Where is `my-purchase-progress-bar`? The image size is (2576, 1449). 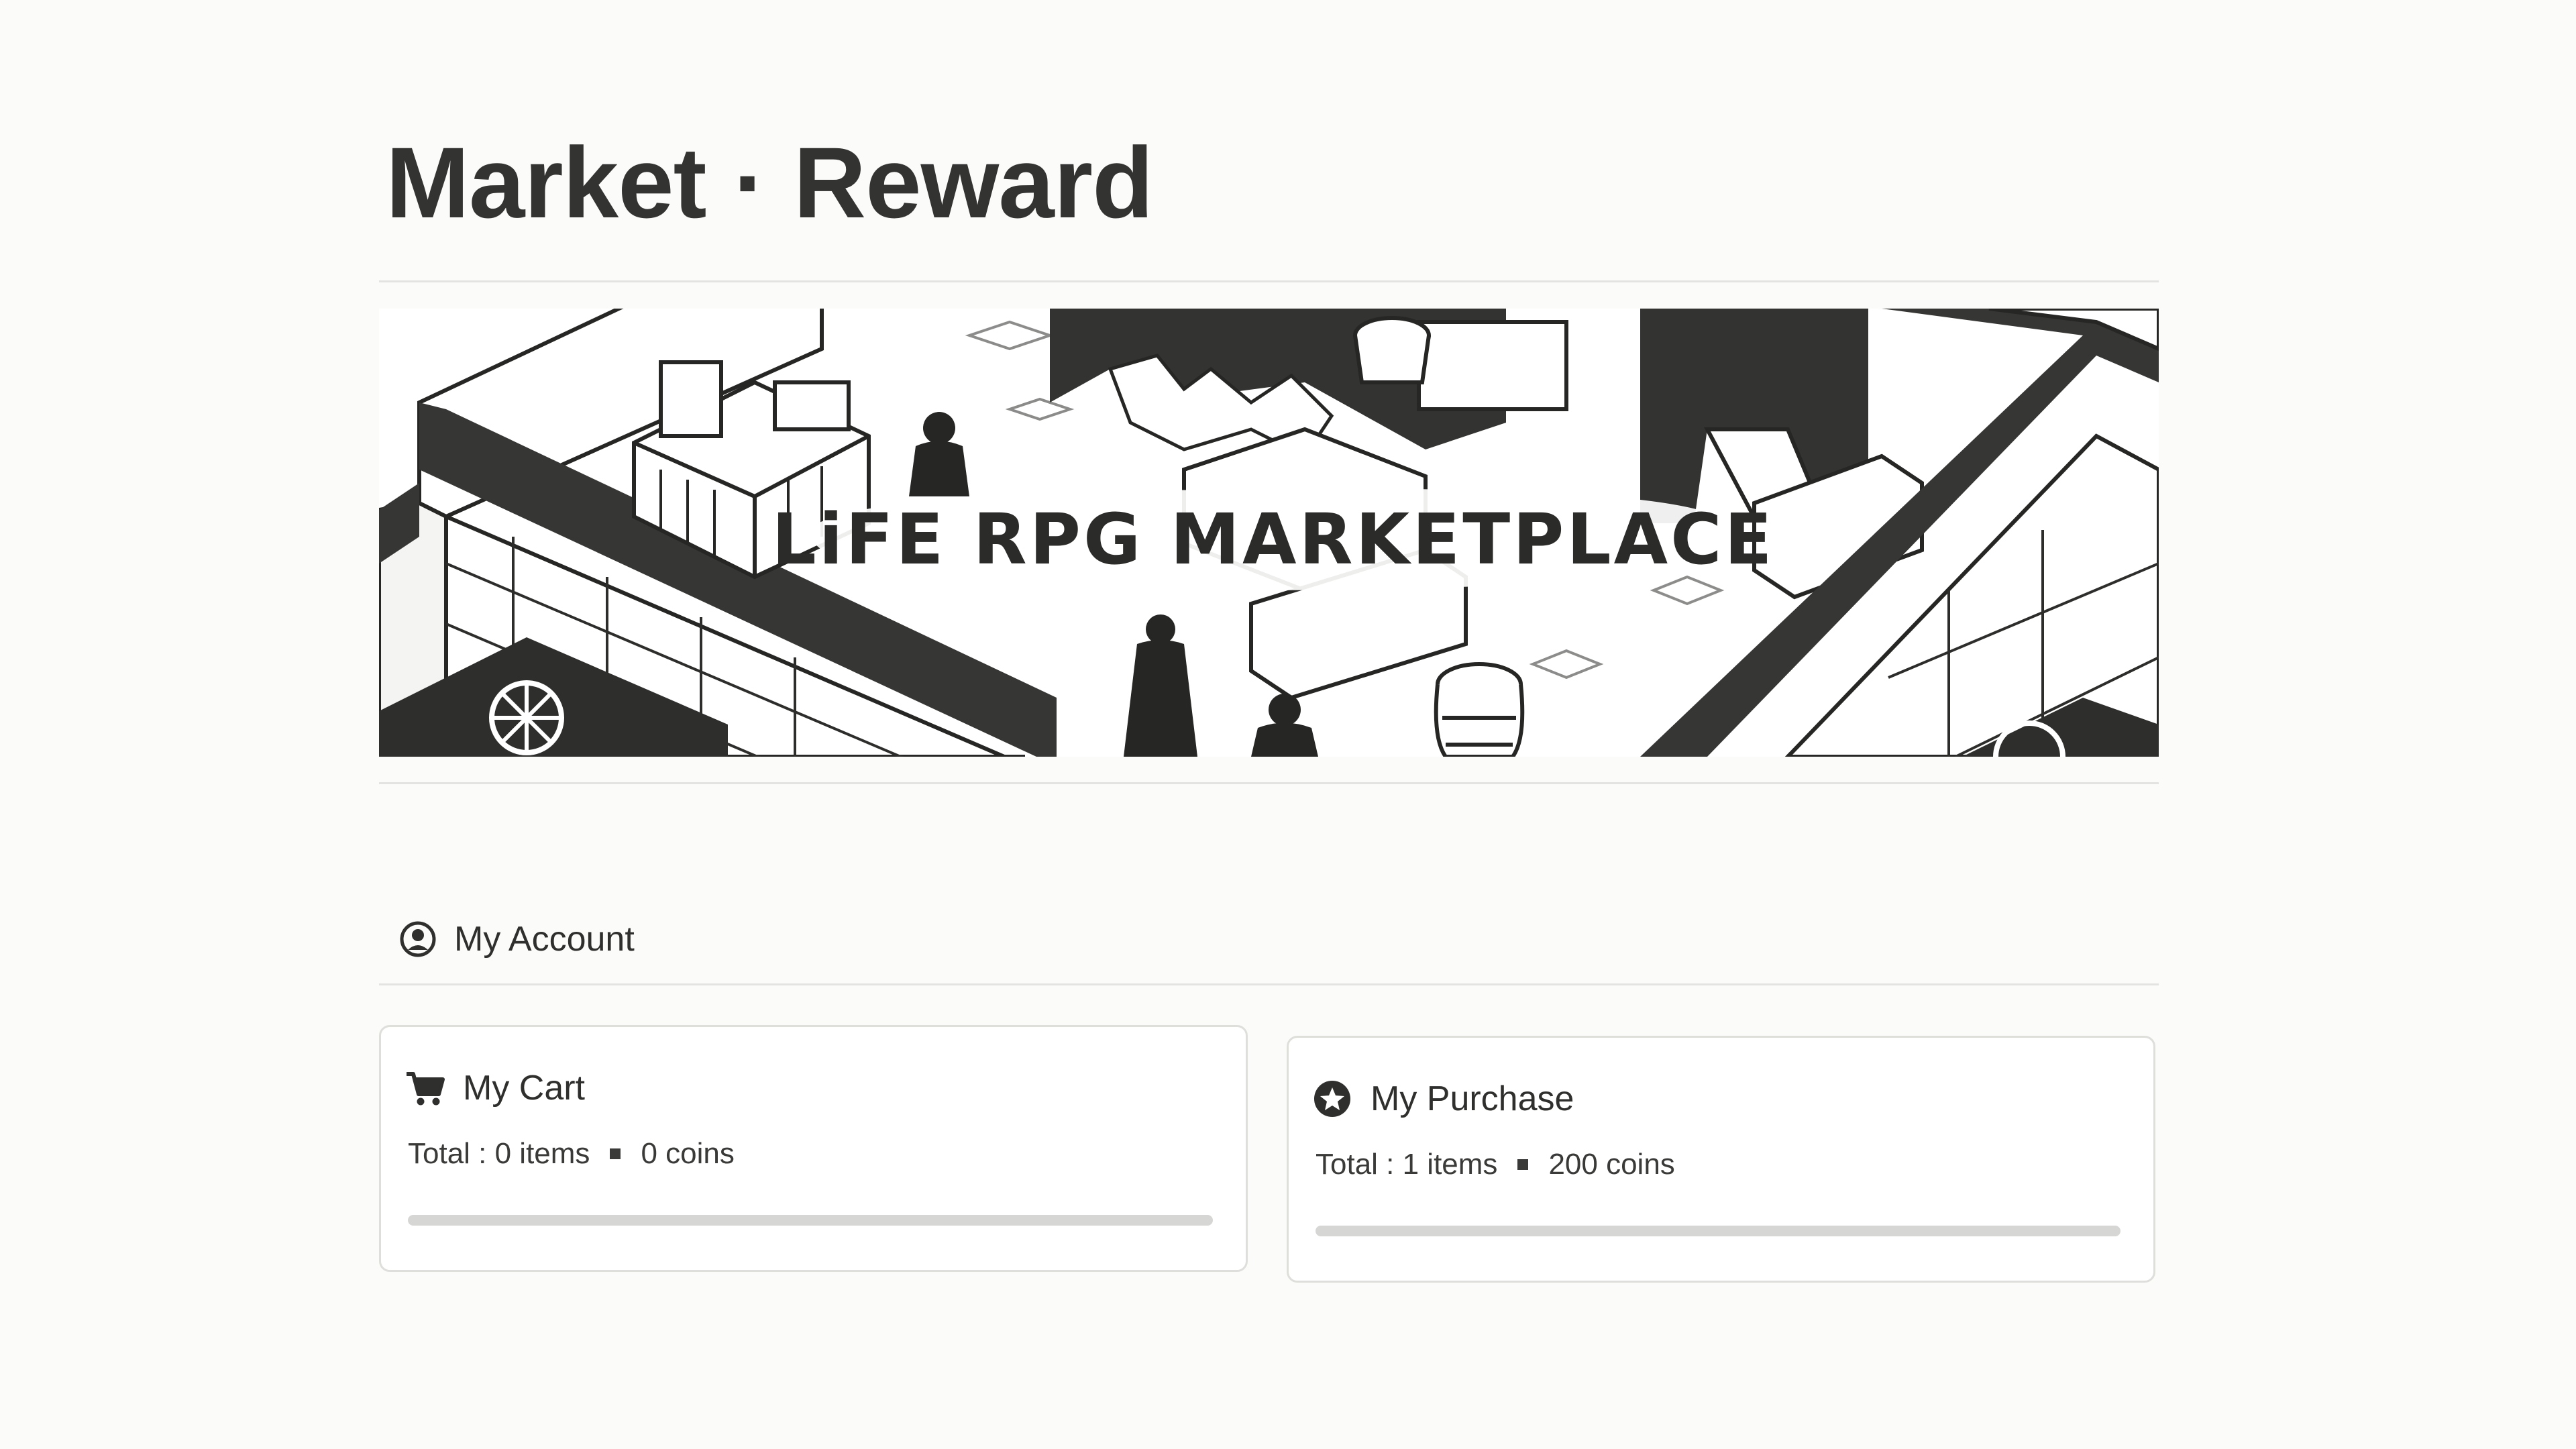
my-purchase-progress-bar is located at coordinates (1718, 1231).